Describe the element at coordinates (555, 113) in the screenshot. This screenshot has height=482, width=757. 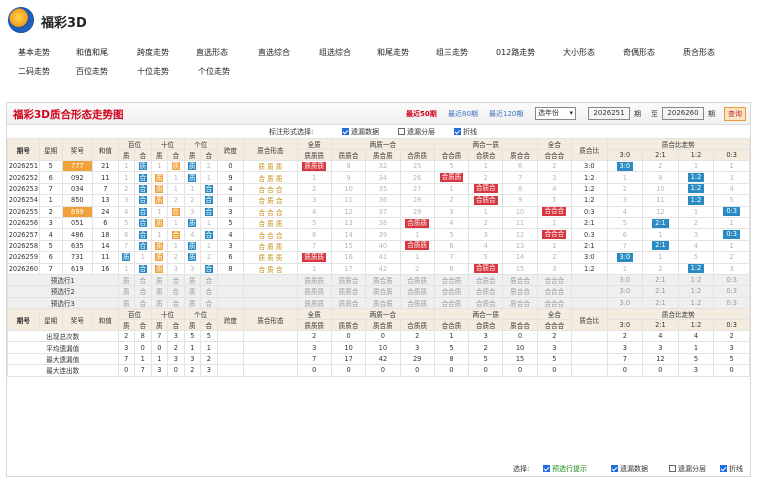
I see `year-select: 选年份 ▾` at that location.